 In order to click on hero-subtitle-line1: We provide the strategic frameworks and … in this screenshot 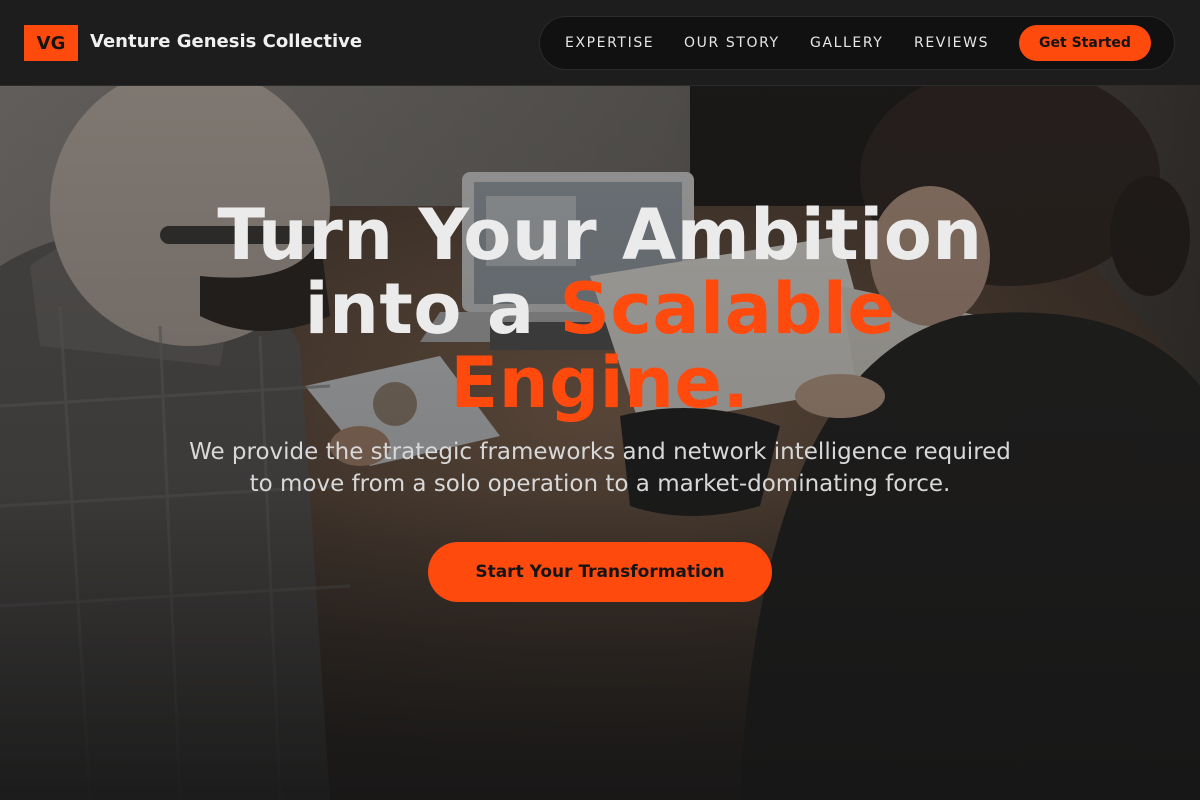, I will do `click(600, 452)`.